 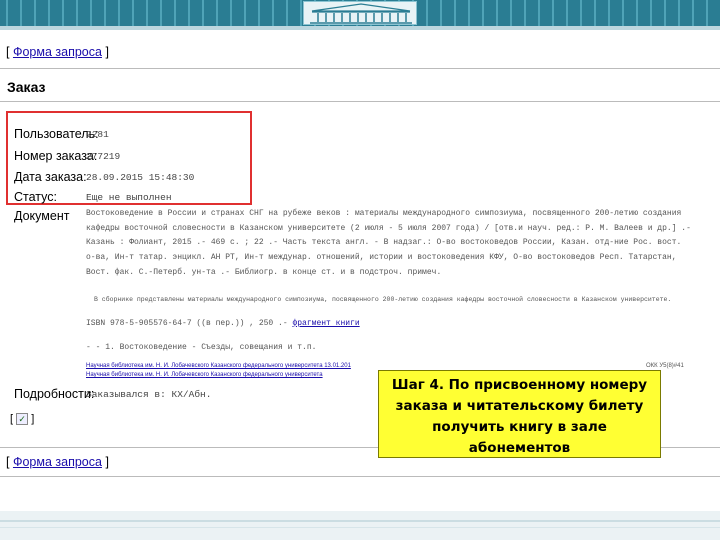 What do you see at coordinates (519, 427) in the screenshot?
I see `callout-line: получить книгу в зале` at bounding box center [519, 427].